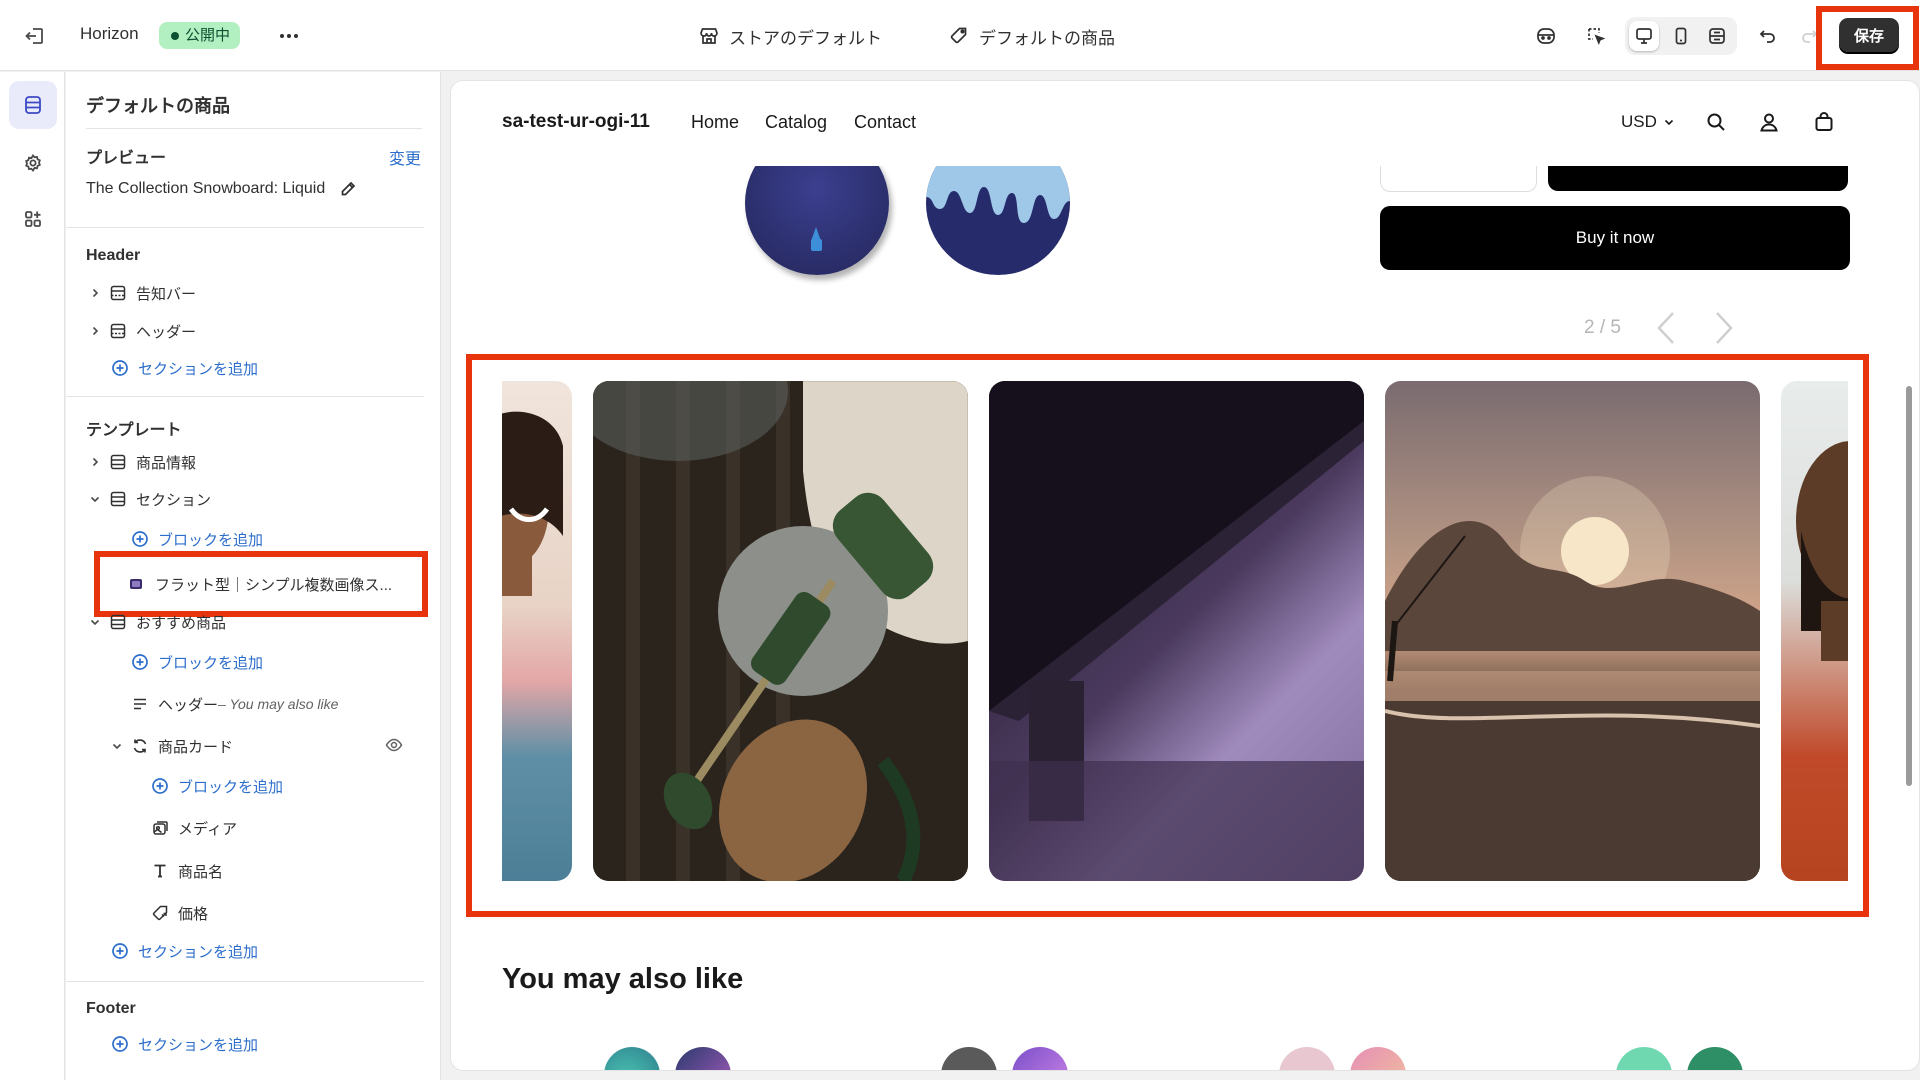  What do you see at coordinates (233, 704) in the screenshot?
I see `tree-item-heading-block: ヘッダー – You may also like` at bounding box center [233, 704].